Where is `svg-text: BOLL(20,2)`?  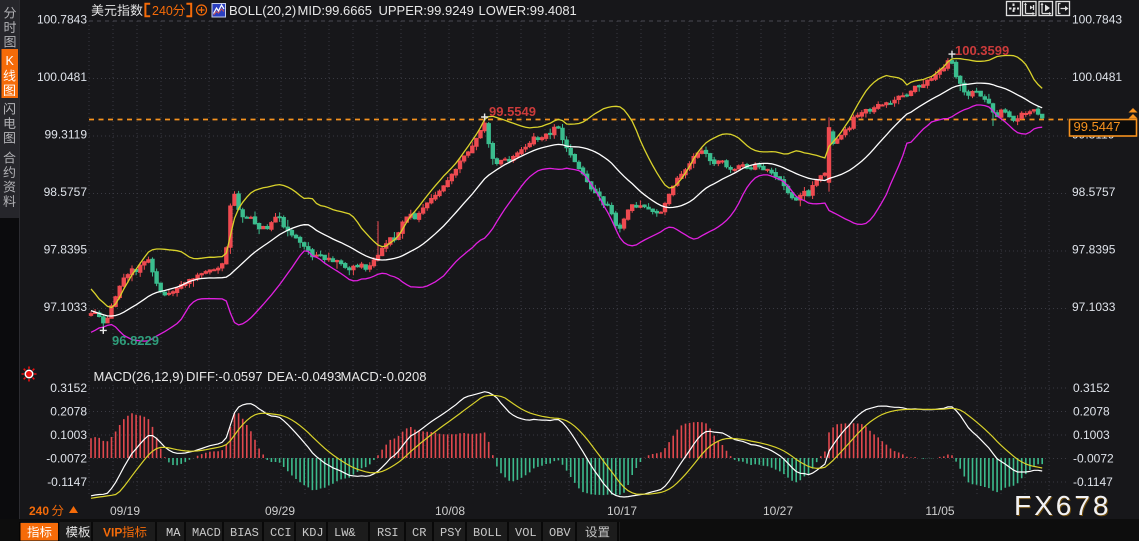 svg-text: BOLL(20,2) is located at coordinates (262, 10).